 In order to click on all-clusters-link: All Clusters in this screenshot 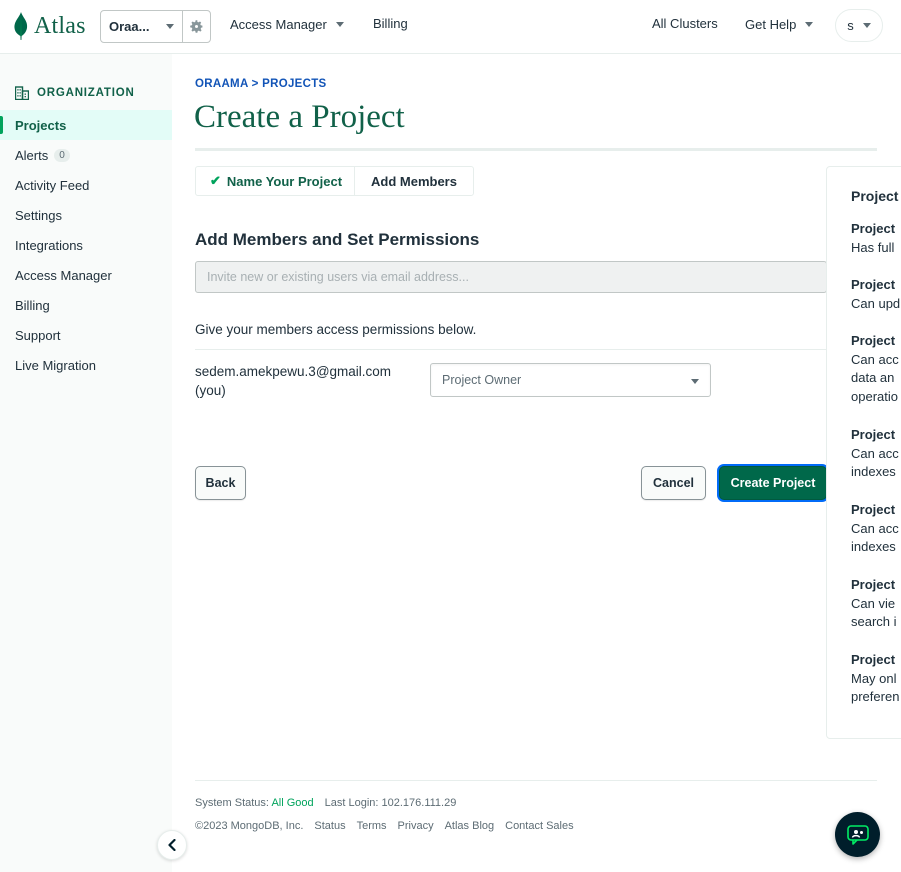, I will do `click(685, 23)`.